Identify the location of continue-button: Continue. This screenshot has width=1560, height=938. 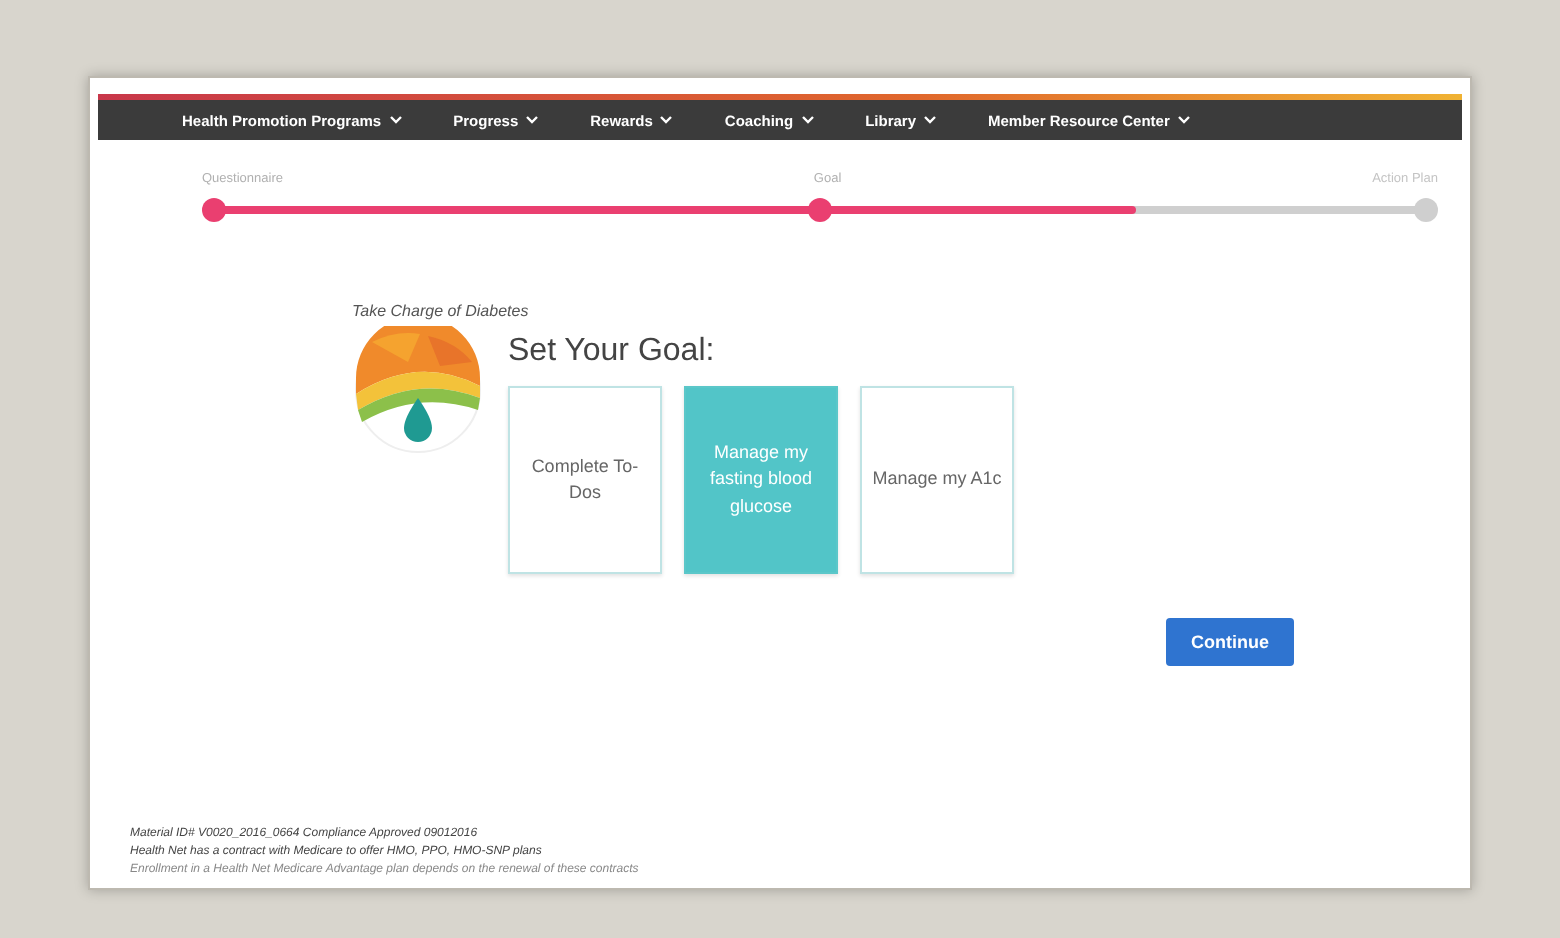
(1230, 642).